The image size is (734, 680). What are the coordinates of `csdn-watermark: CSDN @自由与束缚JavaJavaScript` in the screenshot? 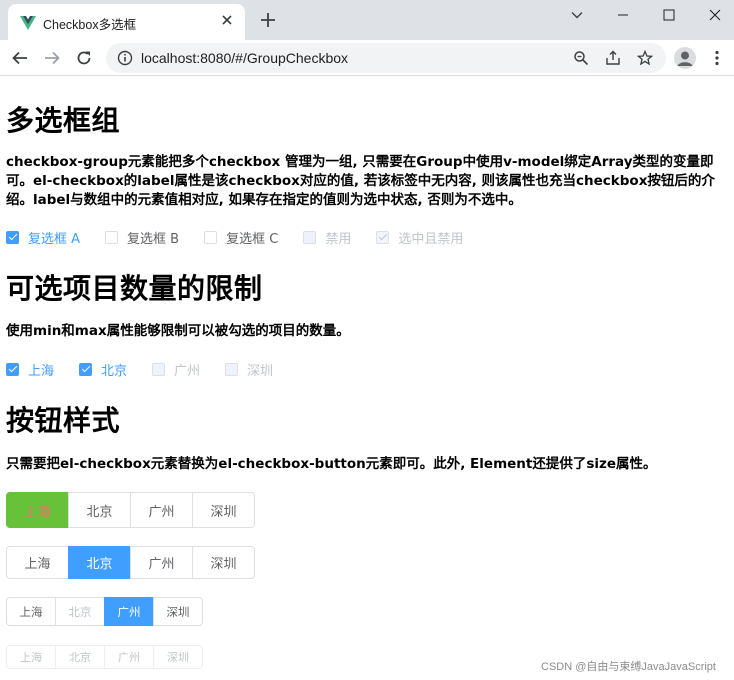 It's located at (628, 667).